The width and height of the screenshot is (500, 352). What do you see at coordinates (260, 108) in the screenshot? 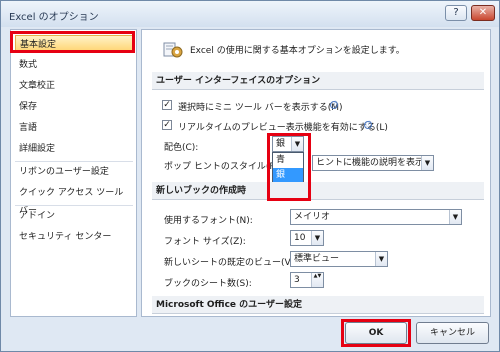
I see `mini-toolbar-label: 選択時にミニ ツール バーを表示する(M)` at bounding box center [260, 108].